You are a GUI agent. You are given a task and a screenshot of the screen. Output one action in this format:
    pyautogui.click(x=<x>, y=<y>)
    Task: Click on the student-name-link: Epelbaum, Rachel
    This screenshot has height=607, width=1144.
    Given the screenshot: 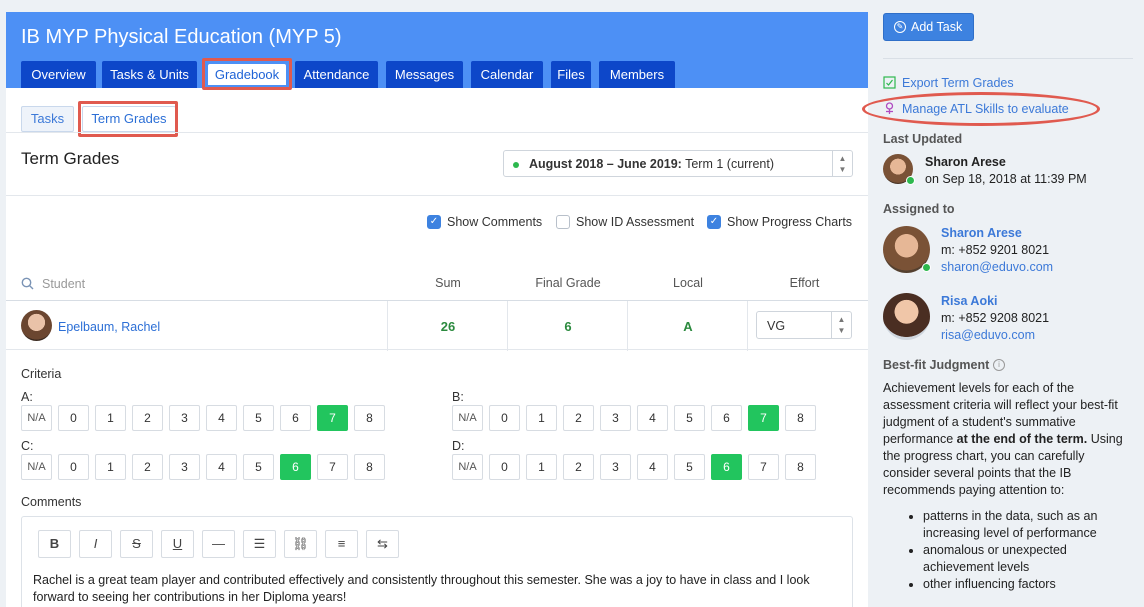 What is the action you would take?
    pyautogui.click(x=109, y=327)
    